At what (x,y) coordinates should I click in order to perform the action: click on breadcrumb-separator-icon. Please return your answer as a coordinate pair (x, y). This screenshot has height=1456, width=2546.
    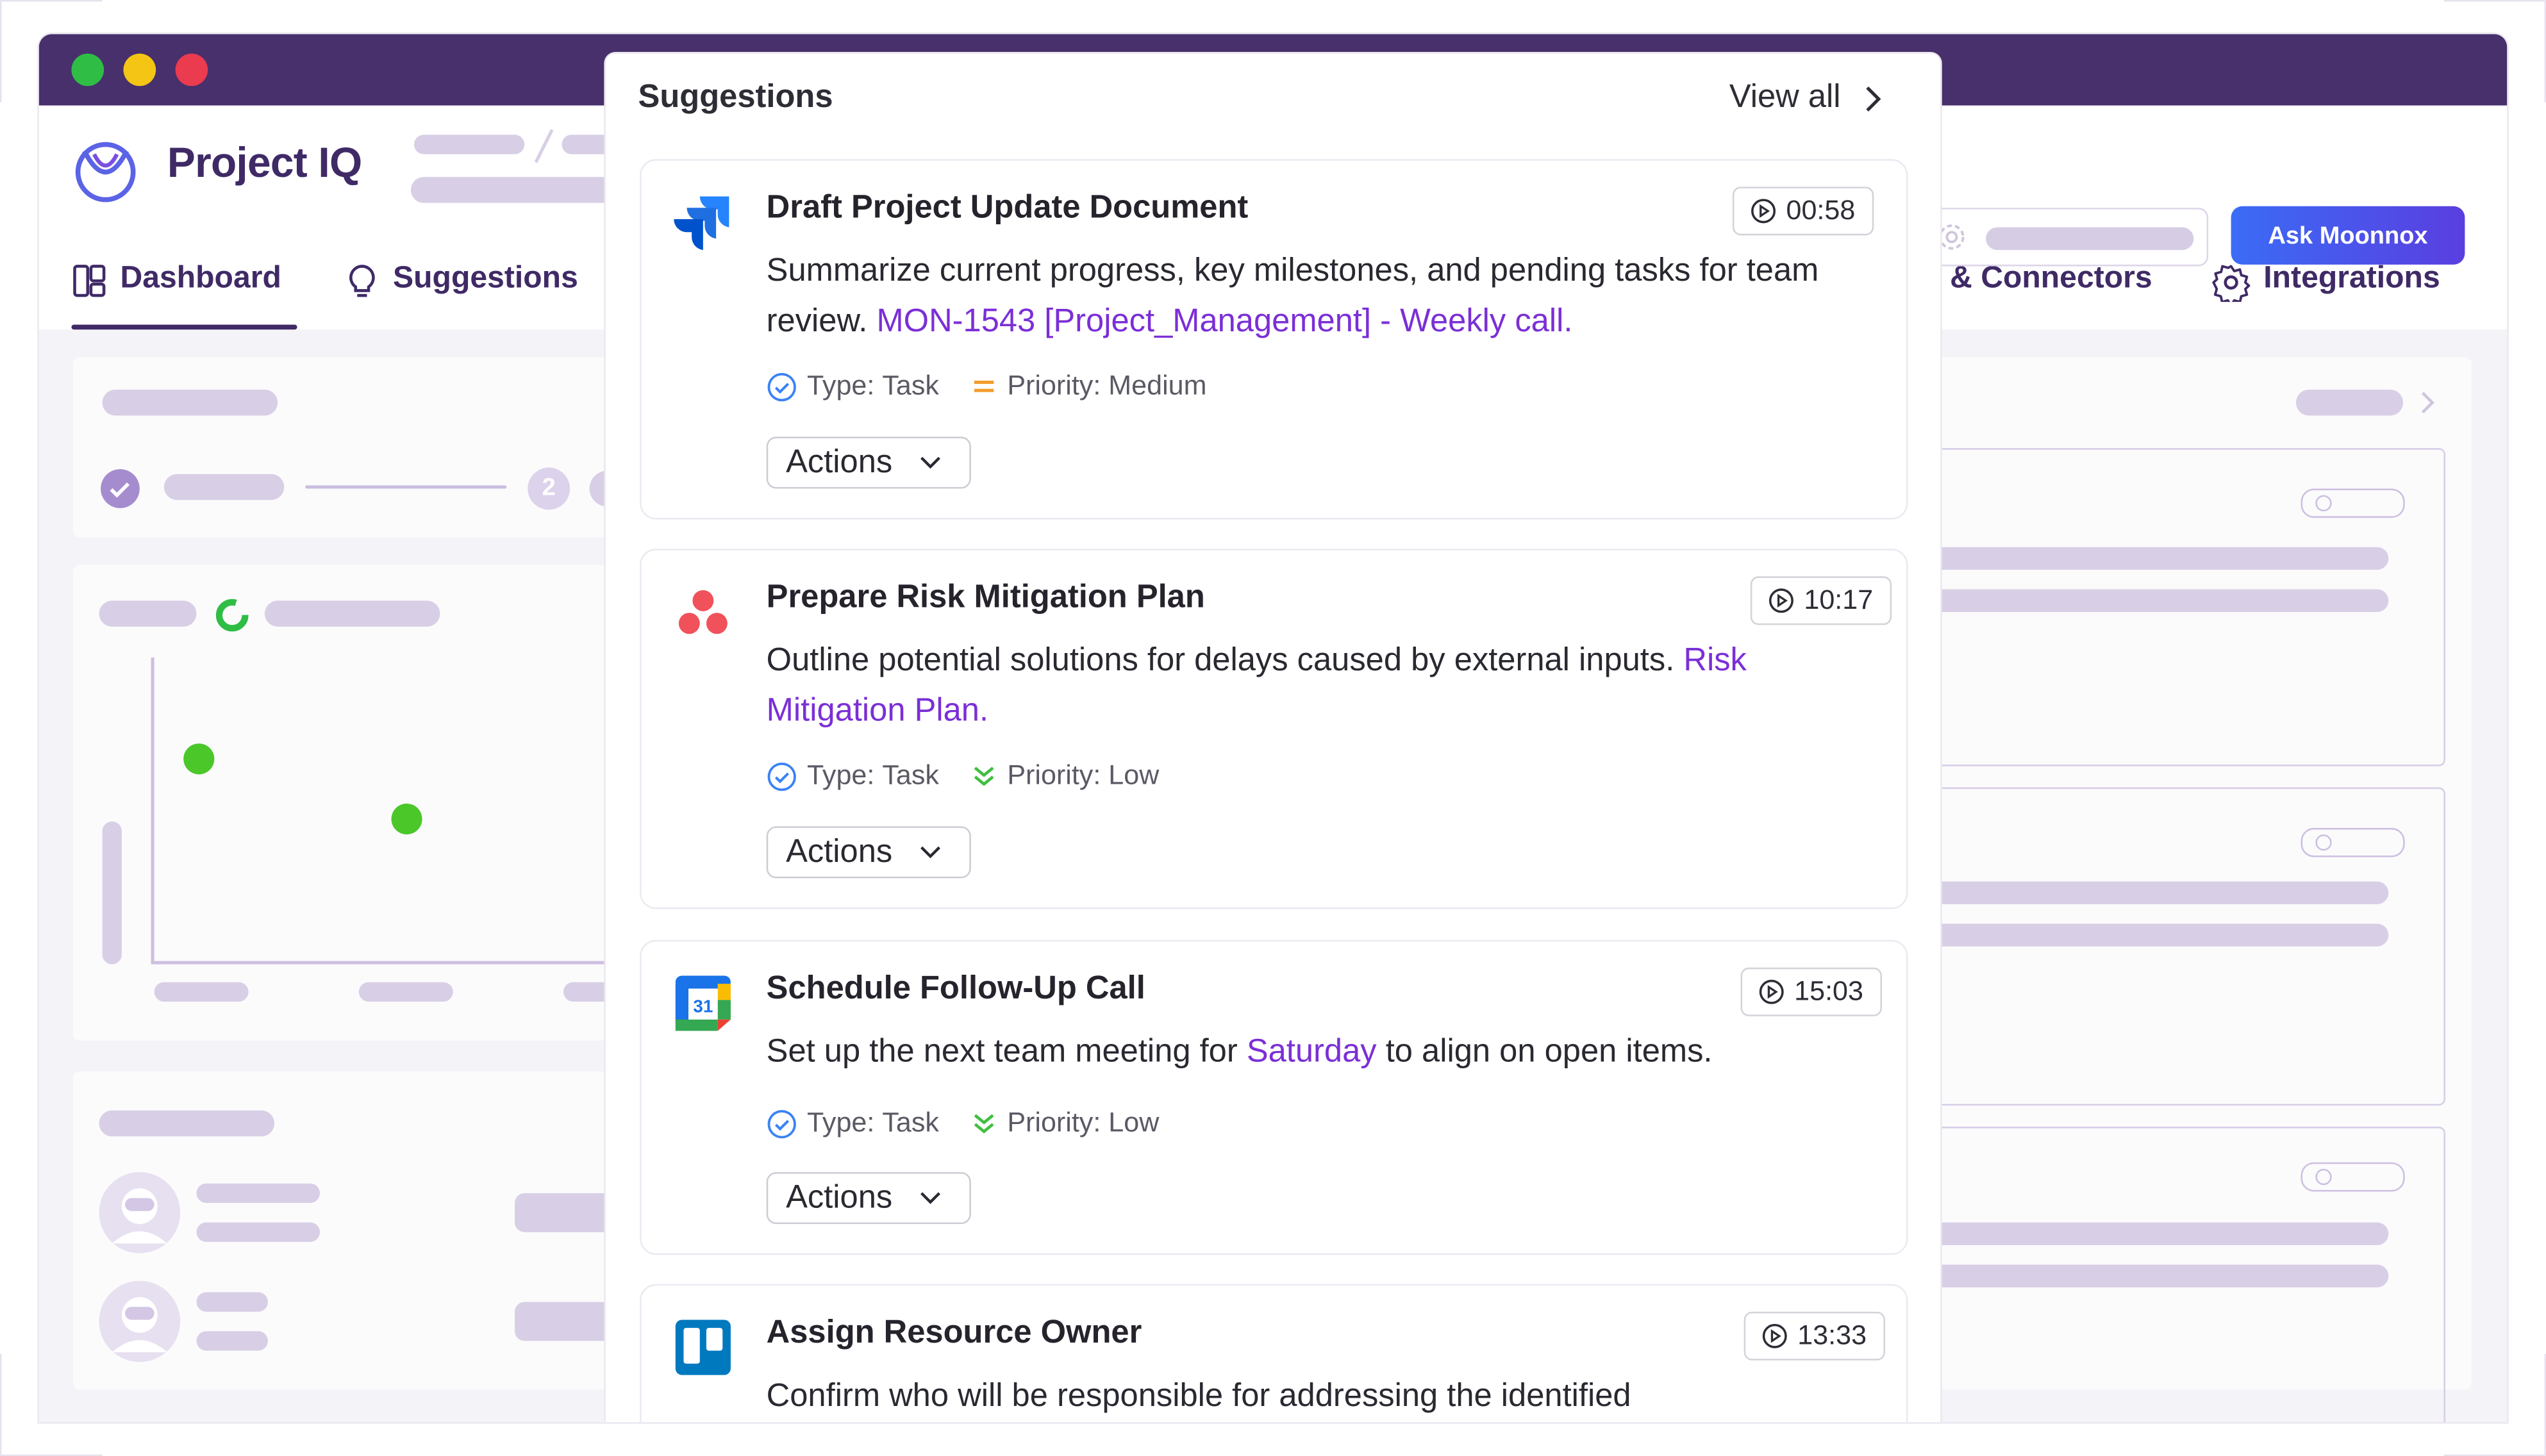
    Looking at the image, I should click on (544, 146).